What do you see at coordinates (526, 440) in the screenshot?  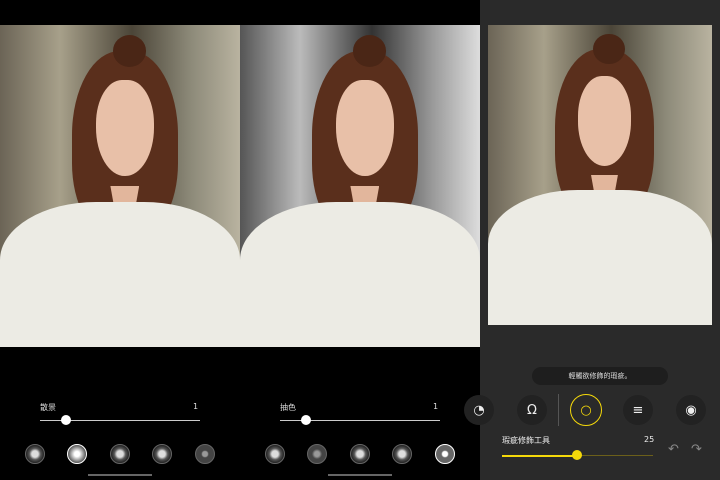 I see `tool-label: 瑕疵修飾工具` at bounding box center [526, 440].